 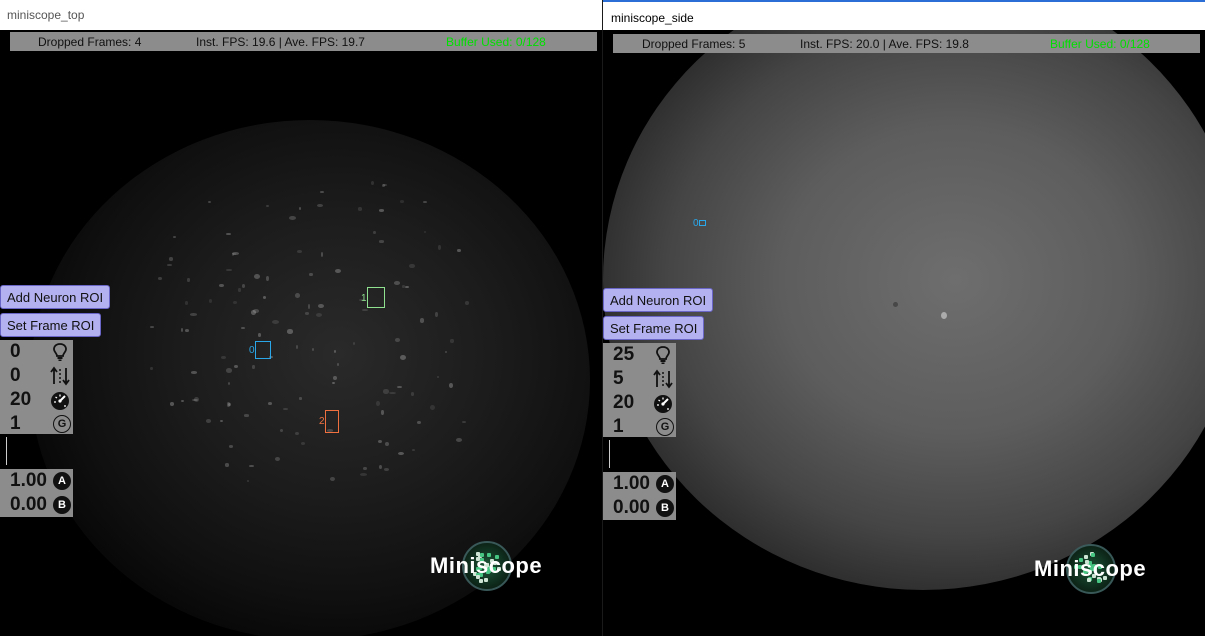 What do you see at coordinates (322, 421) in the screenshot?
I see `roi-label: 2` at bounding box center [322, 421].